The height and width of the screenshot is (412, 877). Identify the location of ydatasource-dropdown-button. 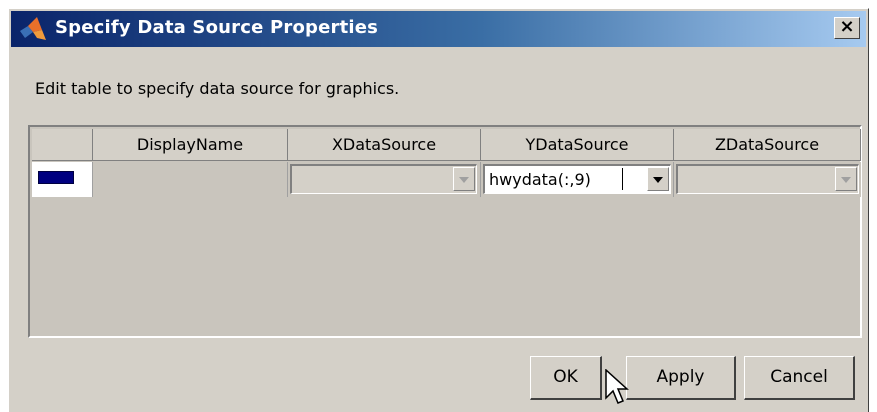
(658, 179).